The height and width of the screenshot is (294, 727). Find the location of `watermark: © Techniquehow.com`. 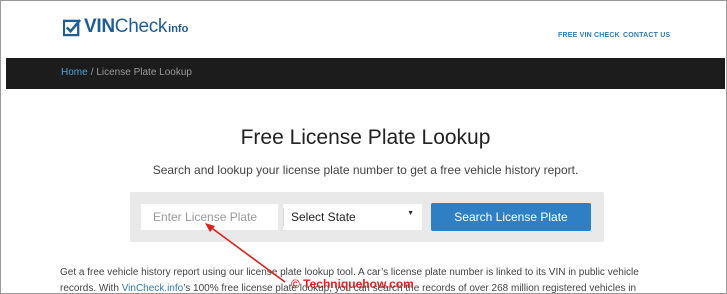

watermark: © Techniquehow.com is located at coordinates (352, 284).